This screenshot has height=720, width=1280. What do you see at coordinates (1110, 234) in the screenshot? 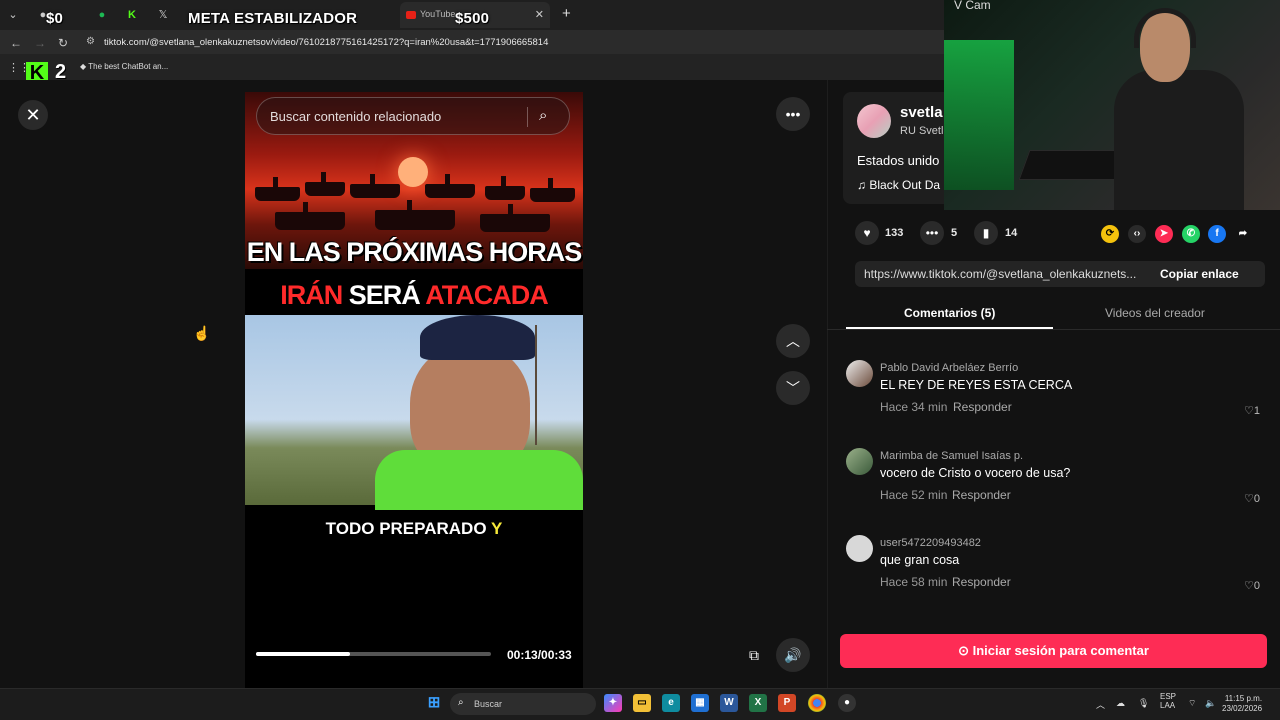
I see `repost-icon: ⟳` at bounding box center [1110, 234].